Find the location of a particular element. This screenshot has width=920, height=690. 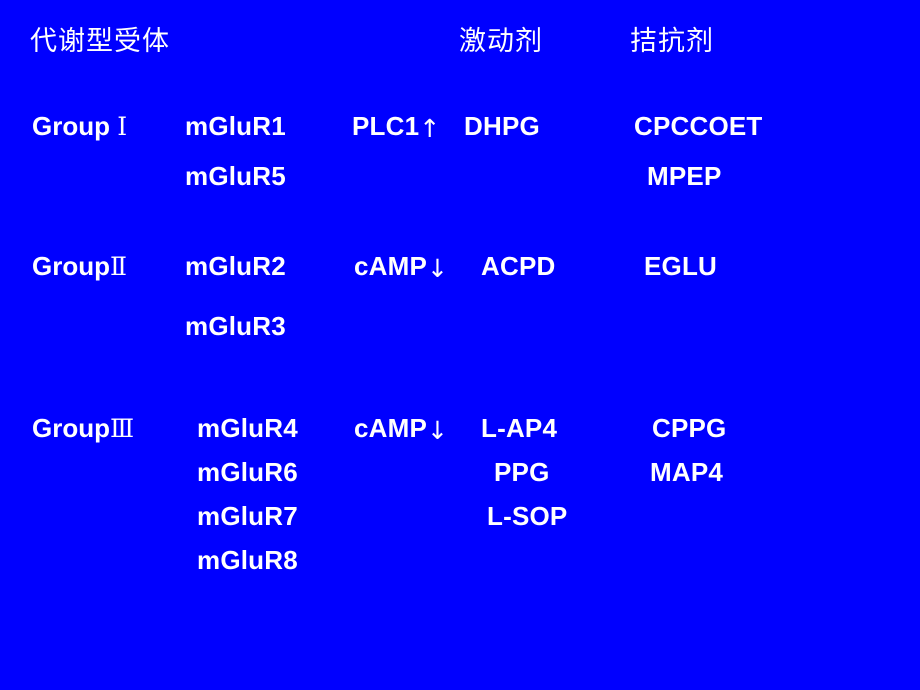

group-3-transduction-text: cAMP is located at coordinates (391, 428).